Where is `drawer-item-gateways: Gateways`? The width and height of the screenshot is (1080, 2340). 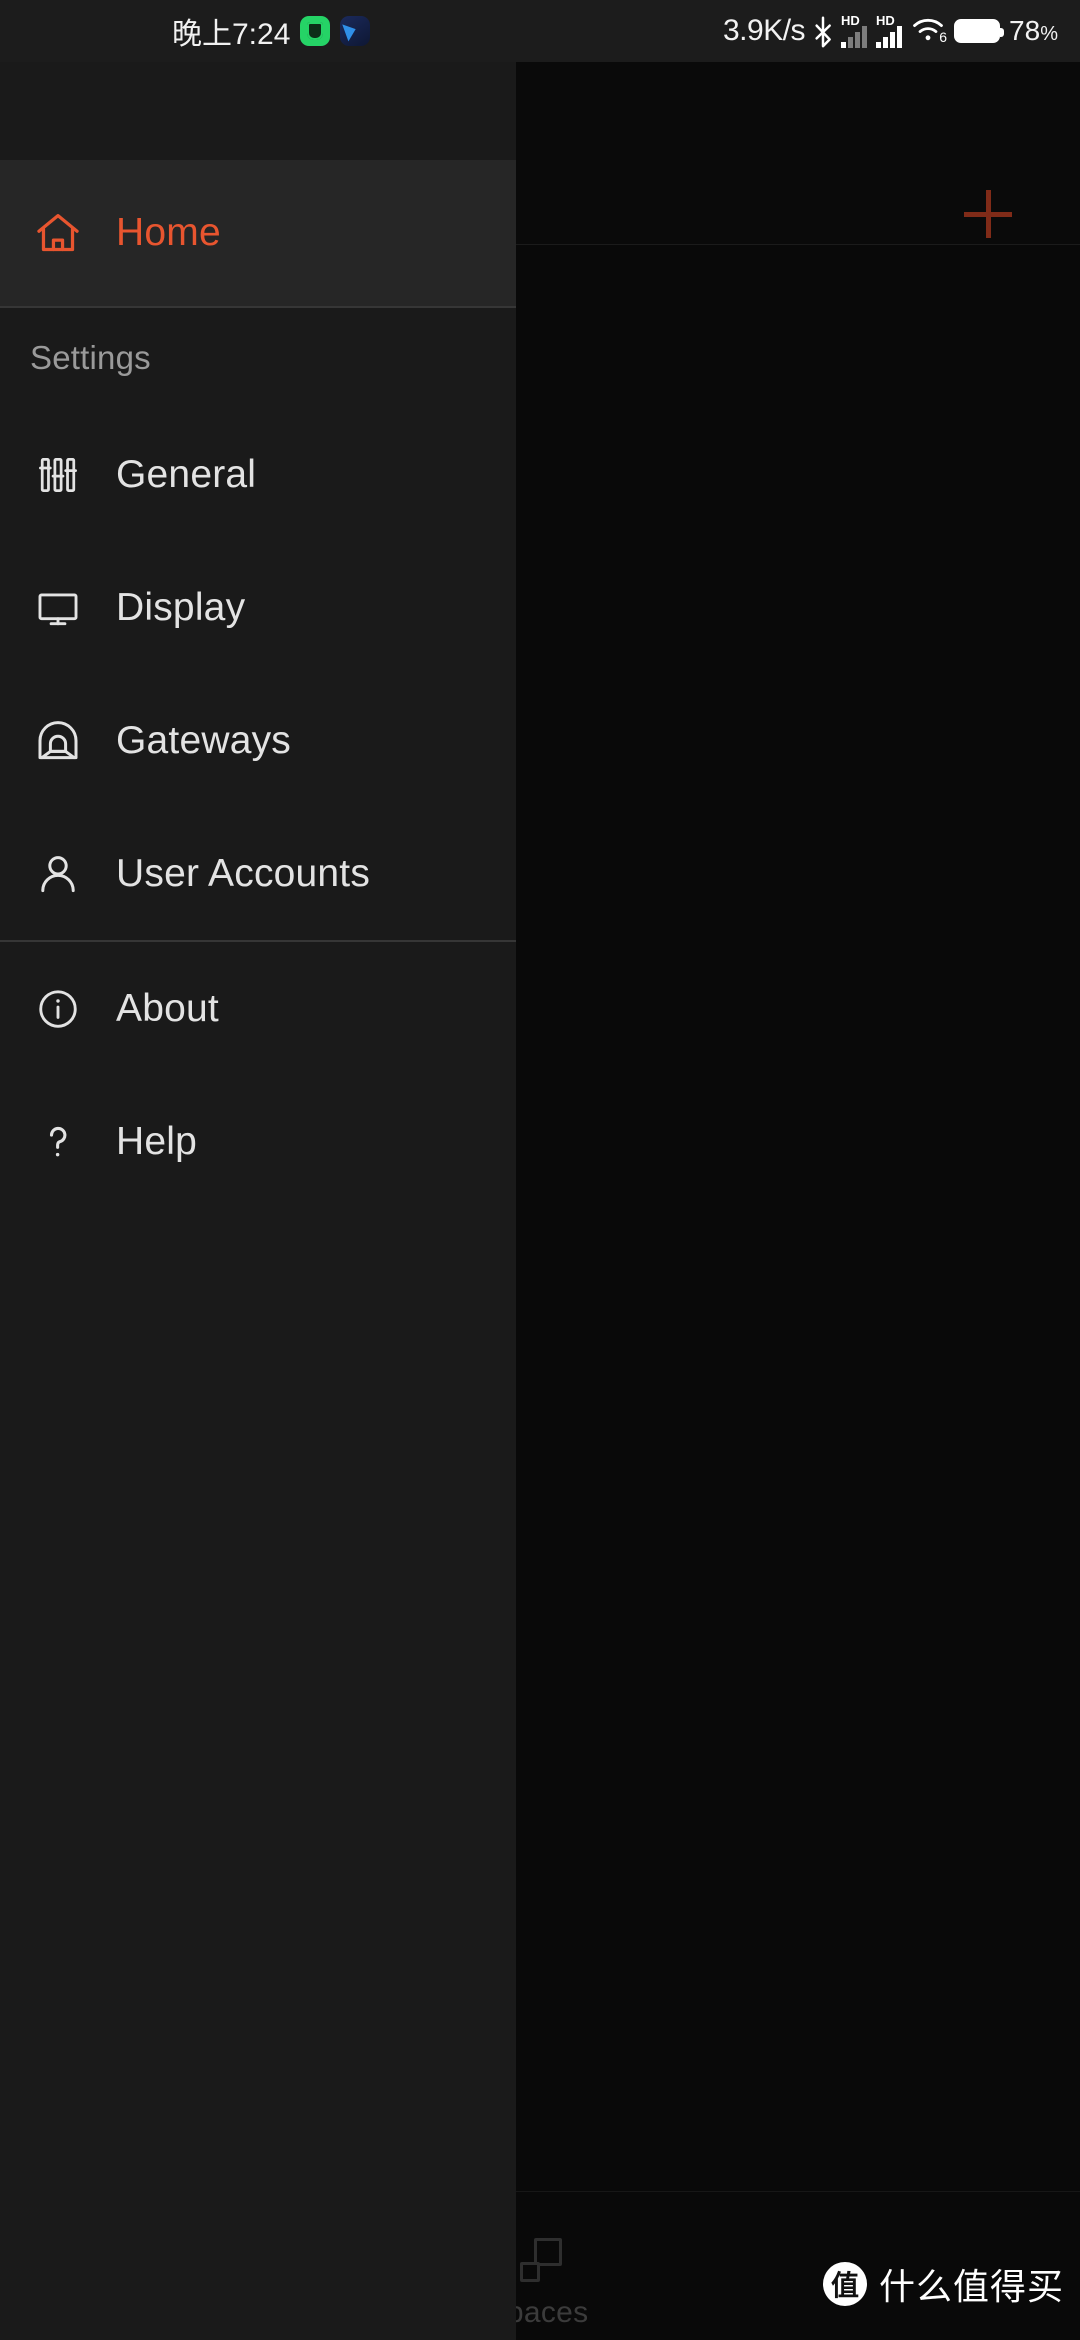
drawer-item-gateways: Gateways is located at coordinates (258, 740).